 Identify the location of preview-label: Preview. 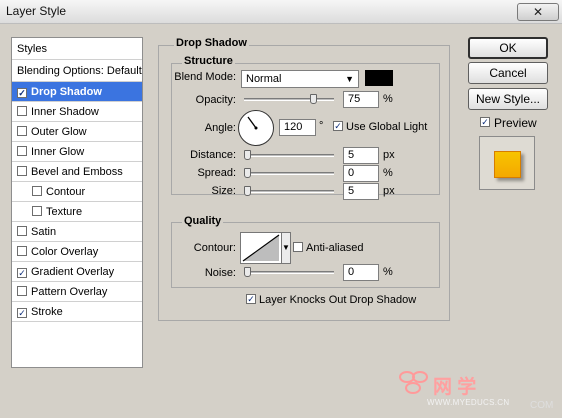
(515, 123).